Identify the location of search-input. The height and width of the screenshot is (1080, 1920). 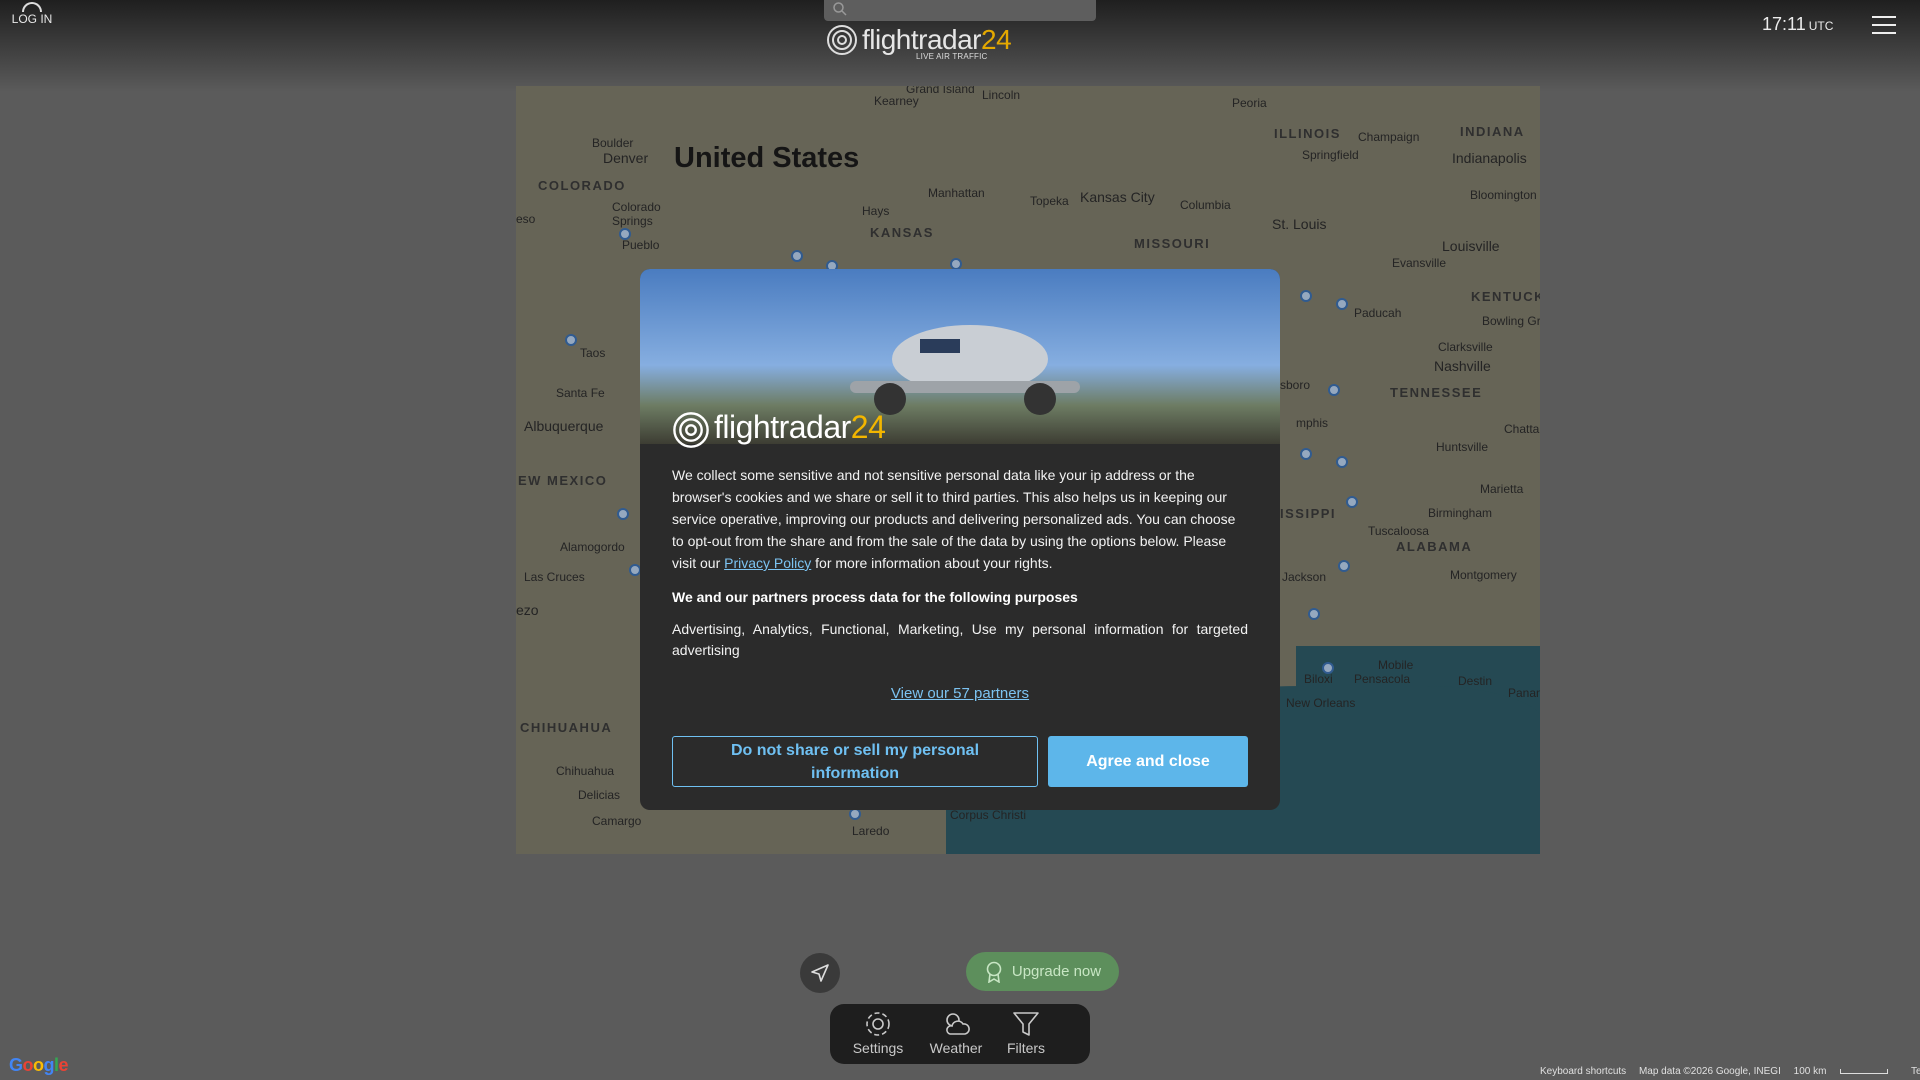
(960, 10).